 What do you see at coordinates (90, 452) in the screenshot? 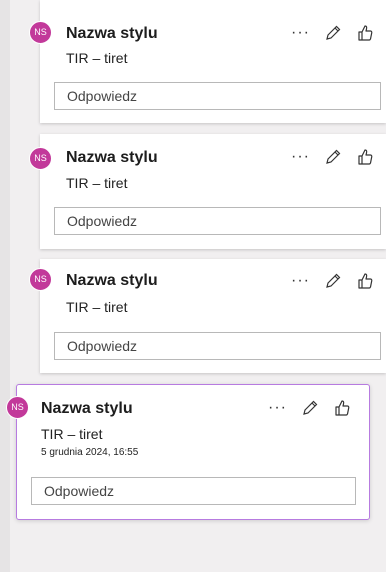
I see `comment-timestamp: 5 grudnia 2024, 16:55` at bounding box center [90, 452].